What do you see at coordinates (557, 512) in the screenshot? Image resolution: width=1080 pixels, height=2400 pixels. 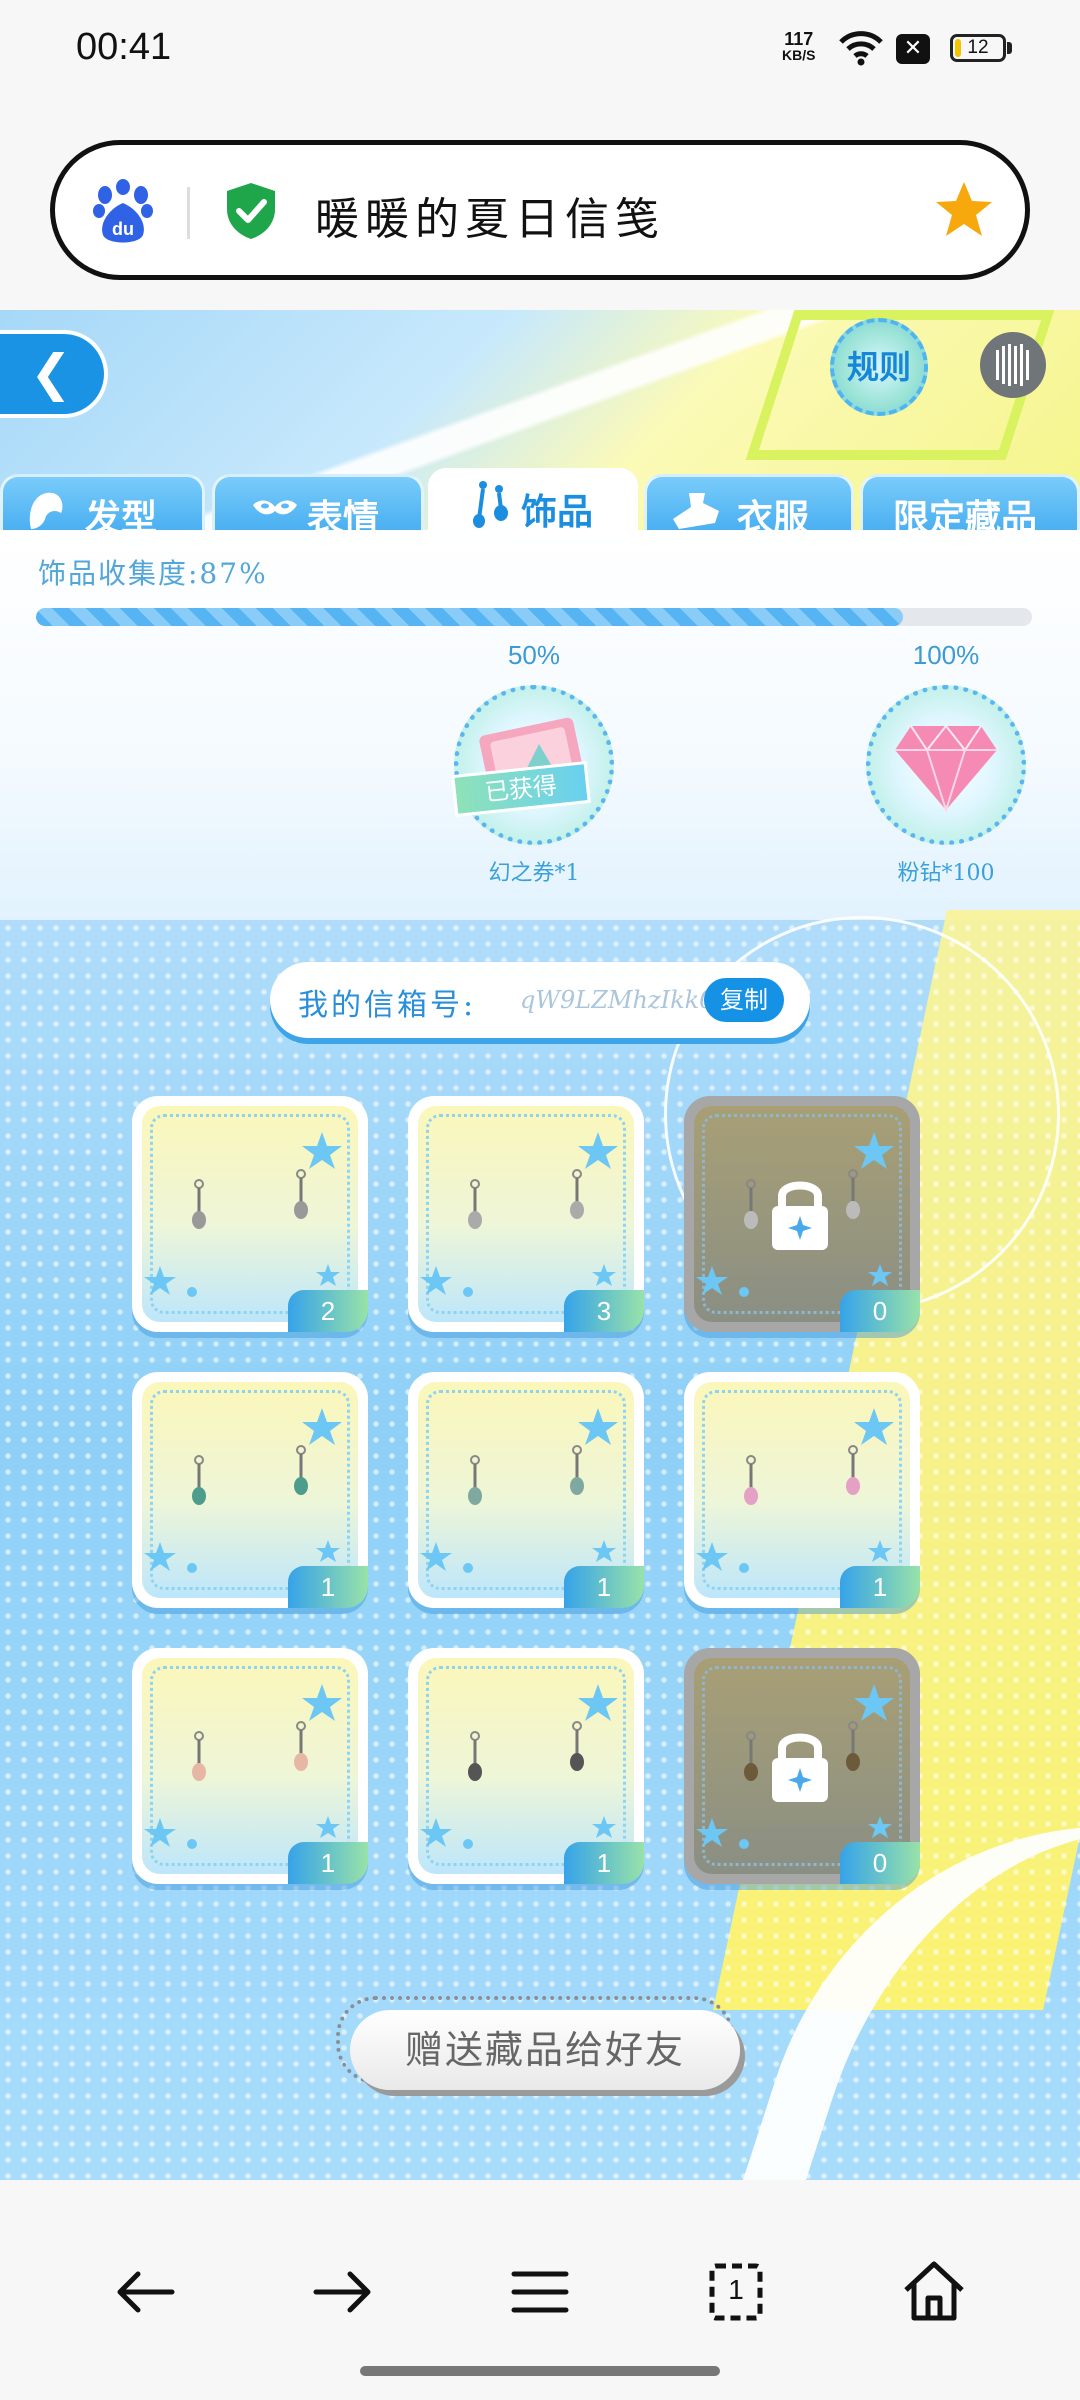 I see `tab-accessories-label: 饰品` at bounding box center [557, 512].